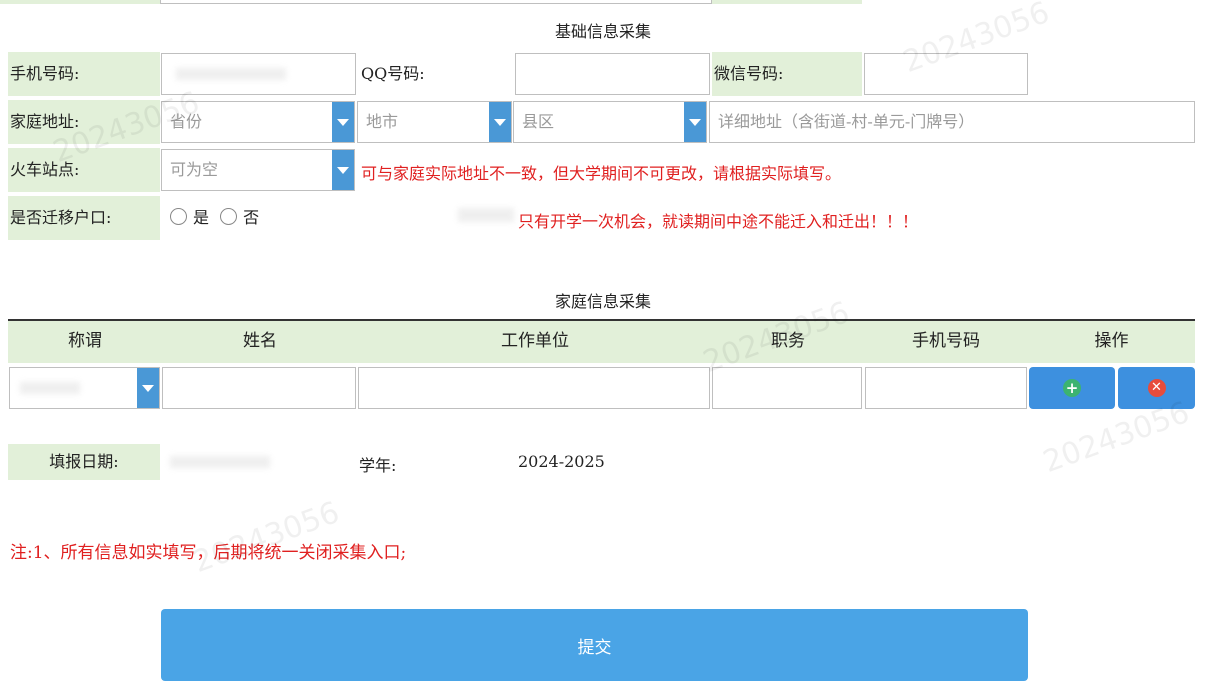 The image size is (1206, 688). Describe the element at coordinates (378, 465) in the screenshot. I see `year-label: 学年:` at that location.